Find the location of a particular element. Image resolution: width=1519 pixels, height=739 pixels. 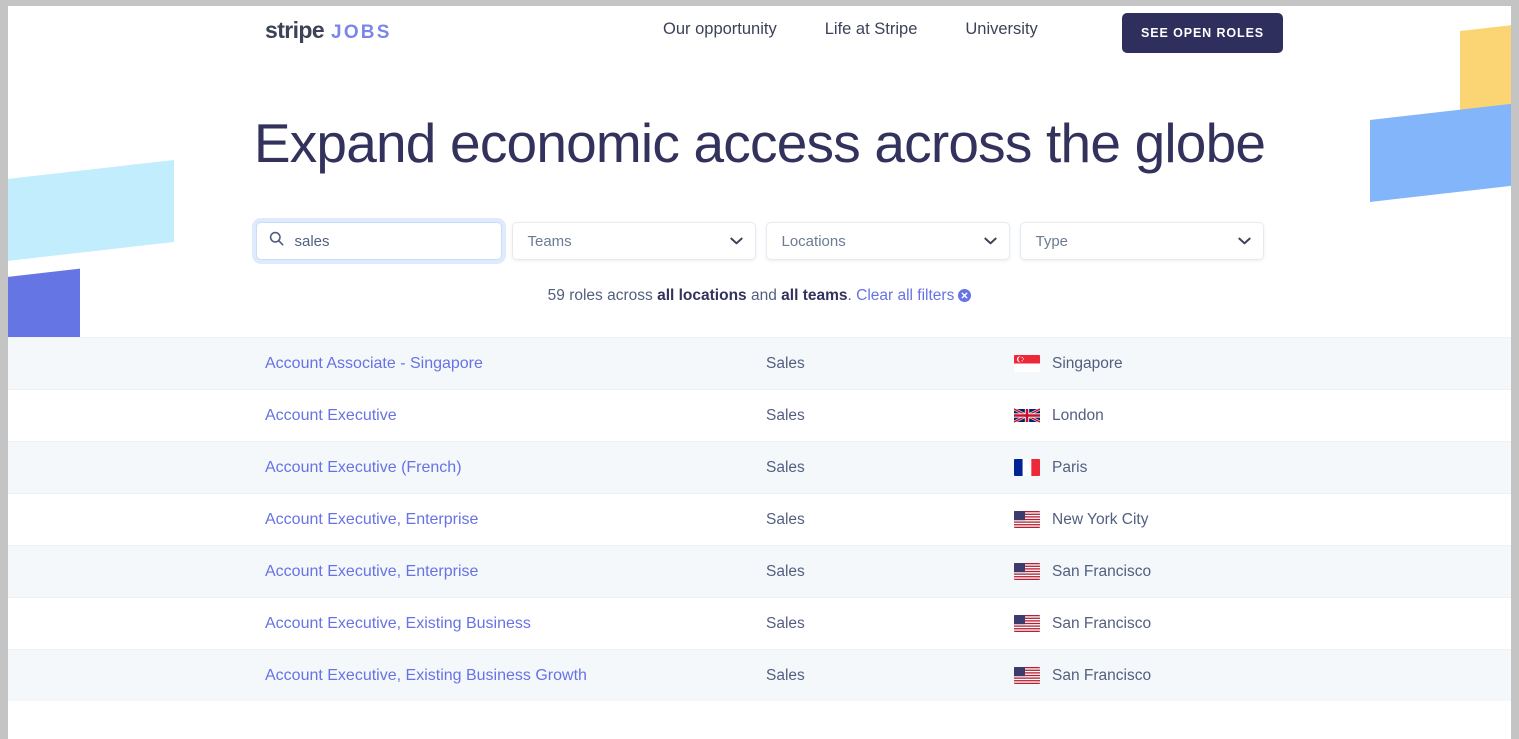

clear-all-filters-link: Clear all filters is located at coordinates (905, 295).